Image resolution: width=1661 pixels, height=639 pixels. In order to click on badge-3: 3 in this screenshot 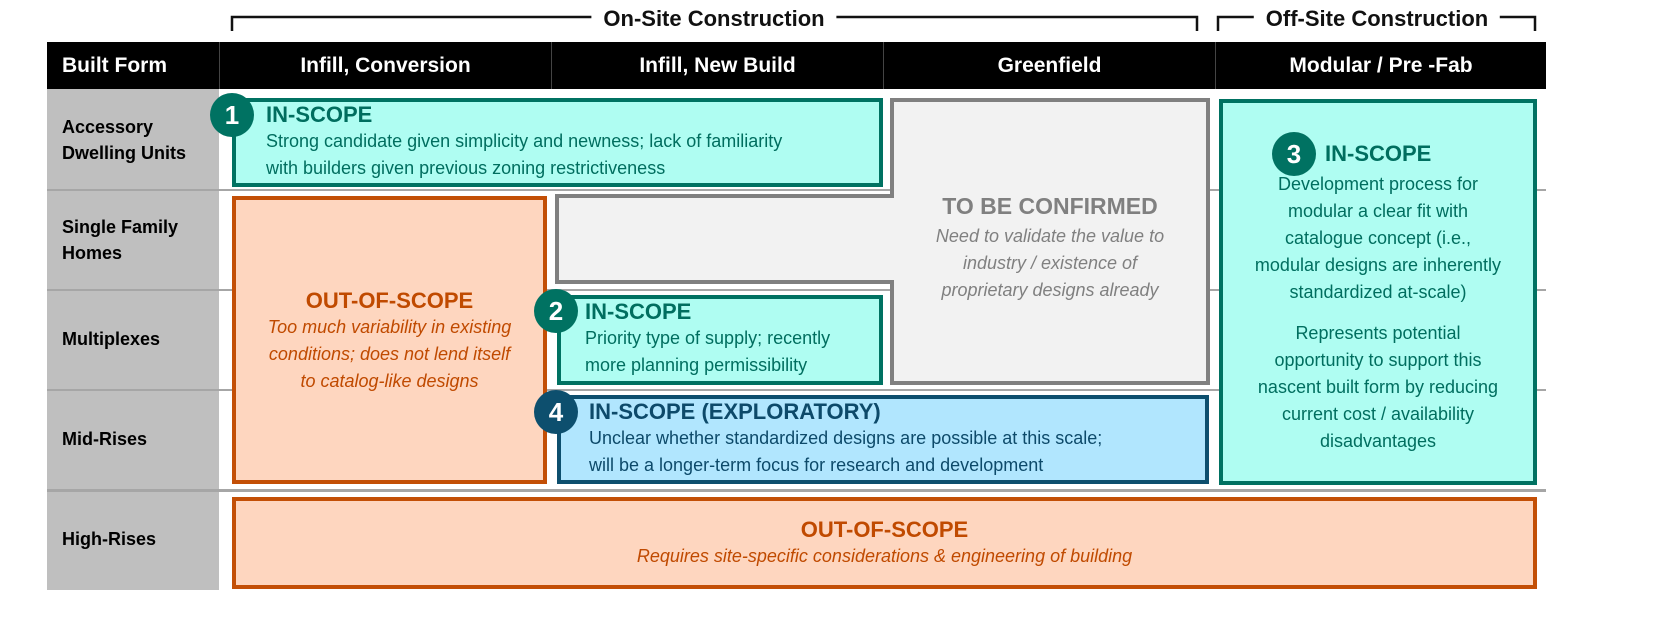, I will do `click(1294, 154)`.